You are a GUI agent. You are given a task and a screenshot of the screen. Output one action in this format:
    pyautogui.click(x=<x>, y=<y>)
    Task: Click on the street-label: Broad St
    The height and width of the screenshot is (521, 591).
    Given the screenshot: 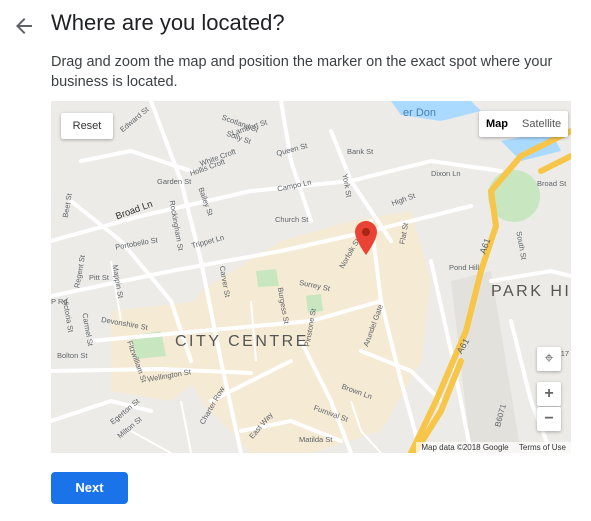 What is the action you would take?
    pyautogui.click(x=552, y=183)
    